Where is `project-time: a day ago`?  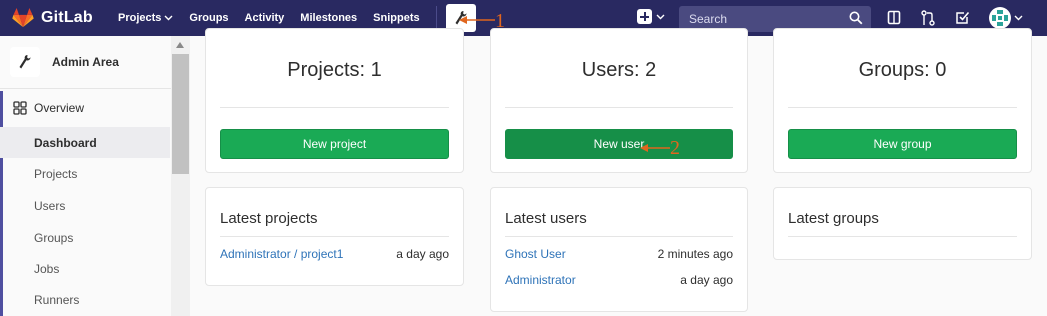 project-time: a day ago is located at coordinates (422, 254).